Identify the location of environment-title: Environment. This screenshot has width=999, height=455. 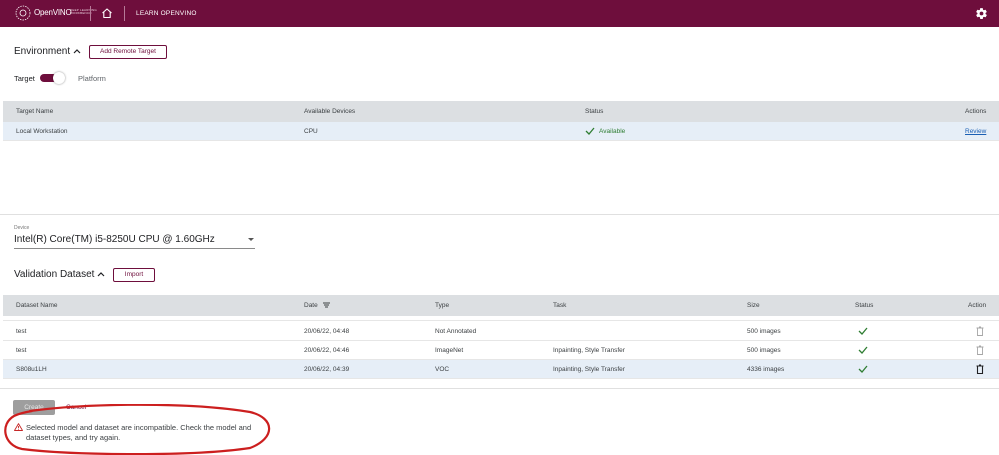
(42, 51).